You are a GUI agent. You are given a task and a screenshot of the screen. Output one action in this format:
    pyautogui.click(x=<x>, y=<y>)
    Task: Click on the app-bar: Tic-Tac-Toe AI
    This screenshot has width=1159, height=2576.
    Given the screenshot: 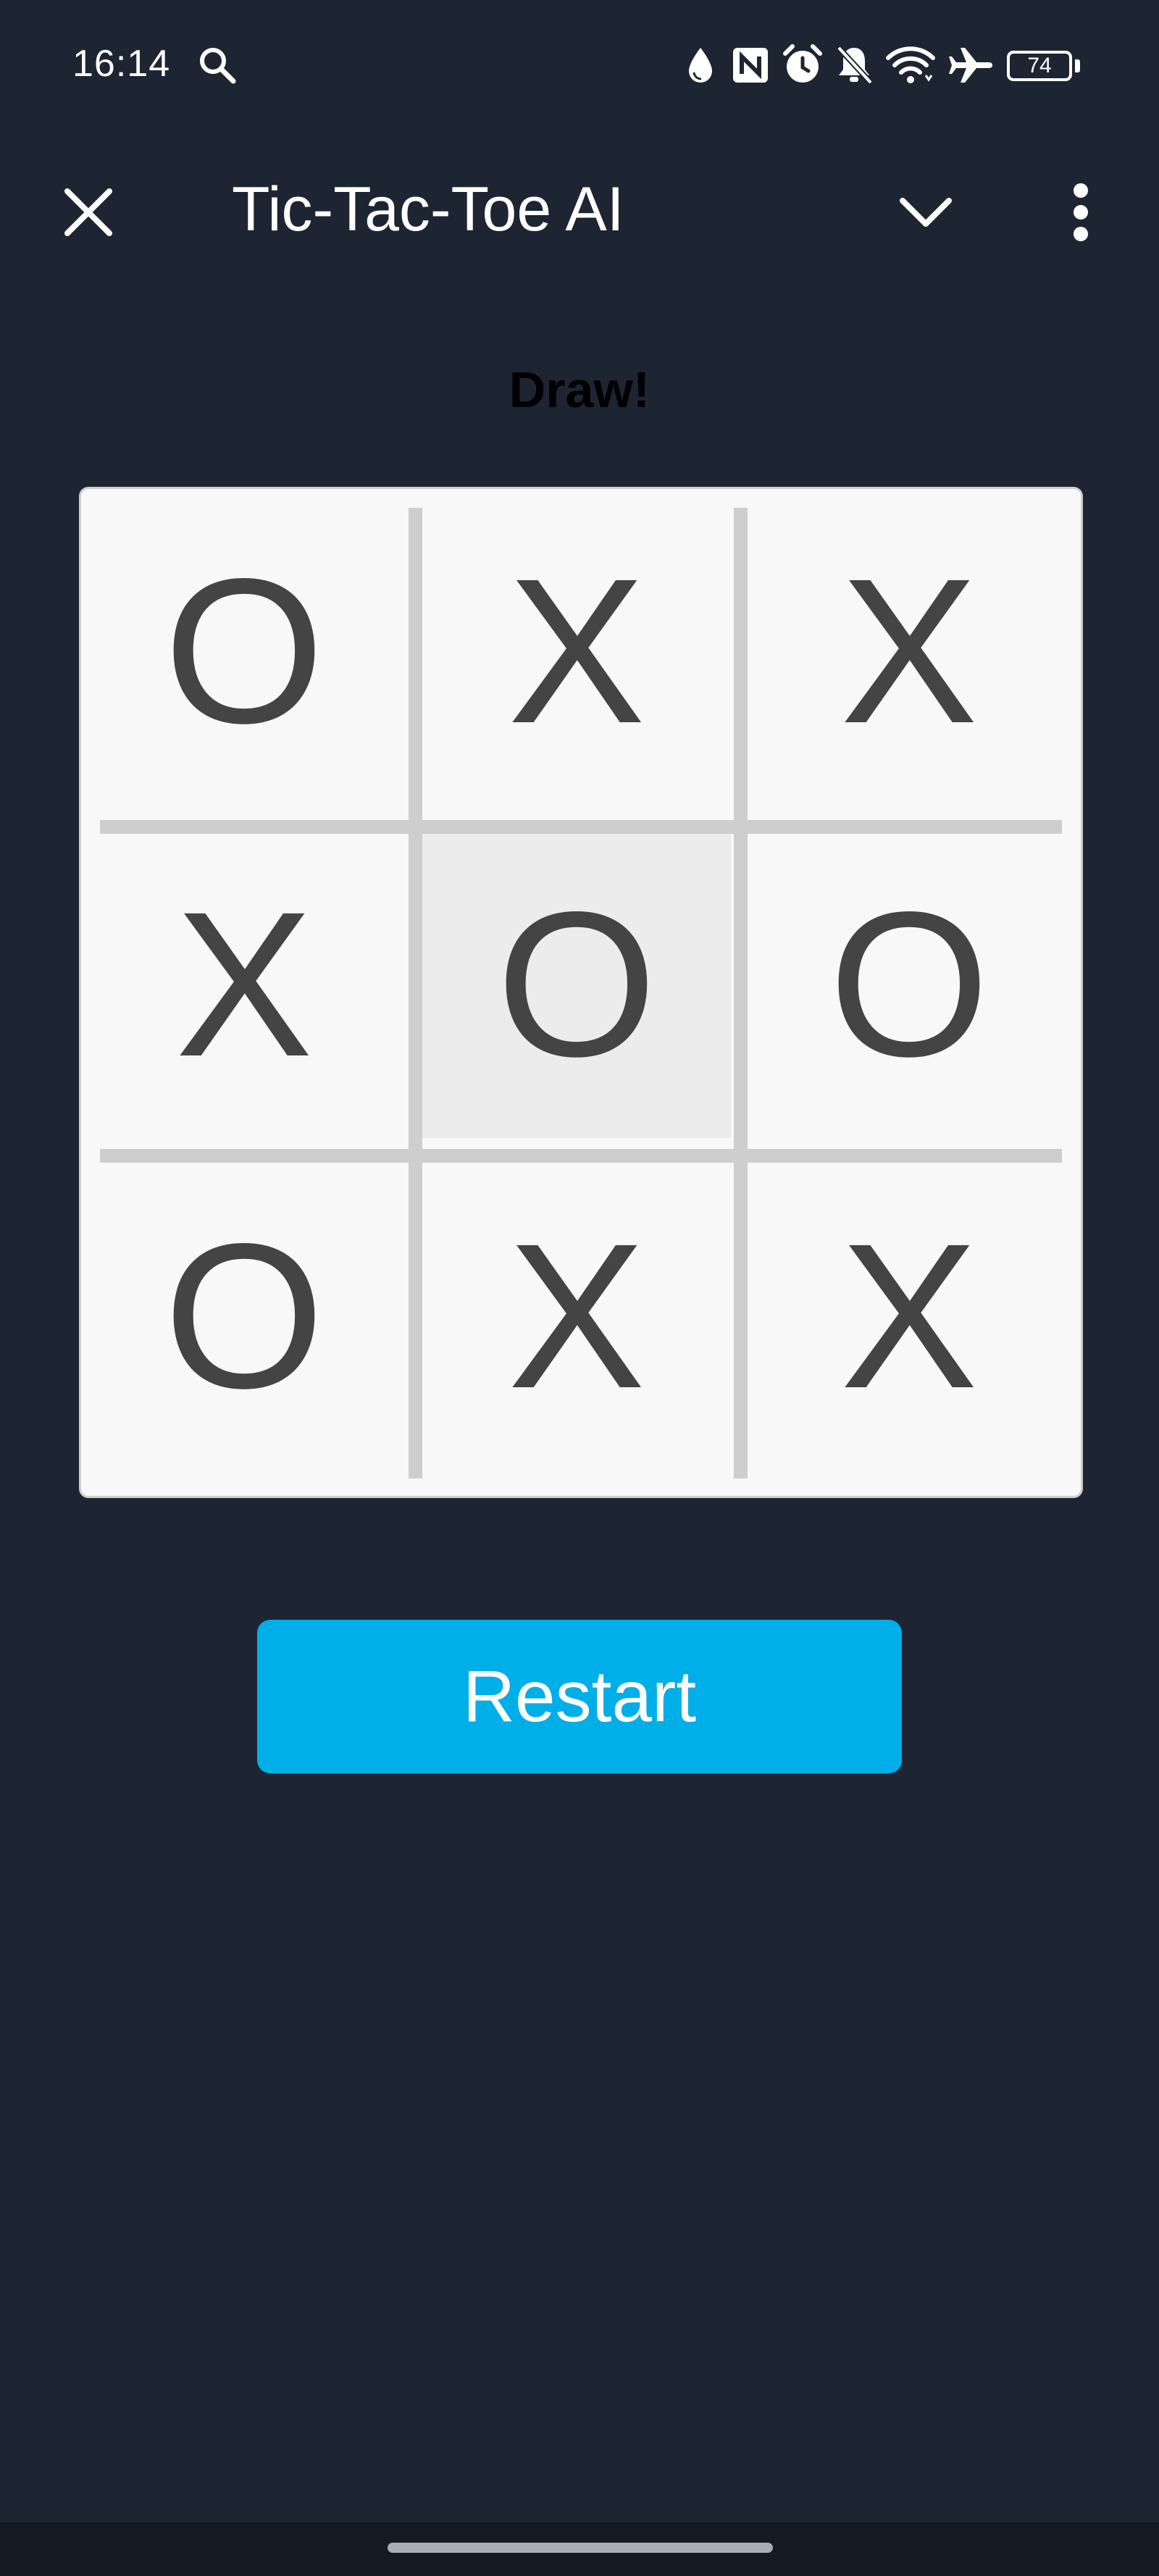 What is the action you would take?
    pyautogui.click(x=579, y=210)
    